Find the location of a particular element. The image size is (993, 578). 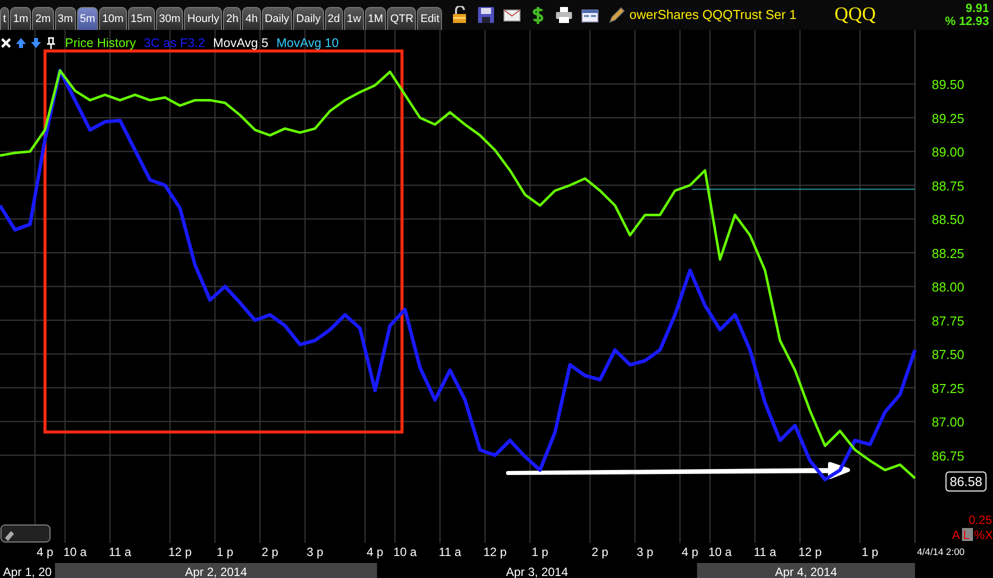

legend-label: Price History is located at coordinates (100, 43).